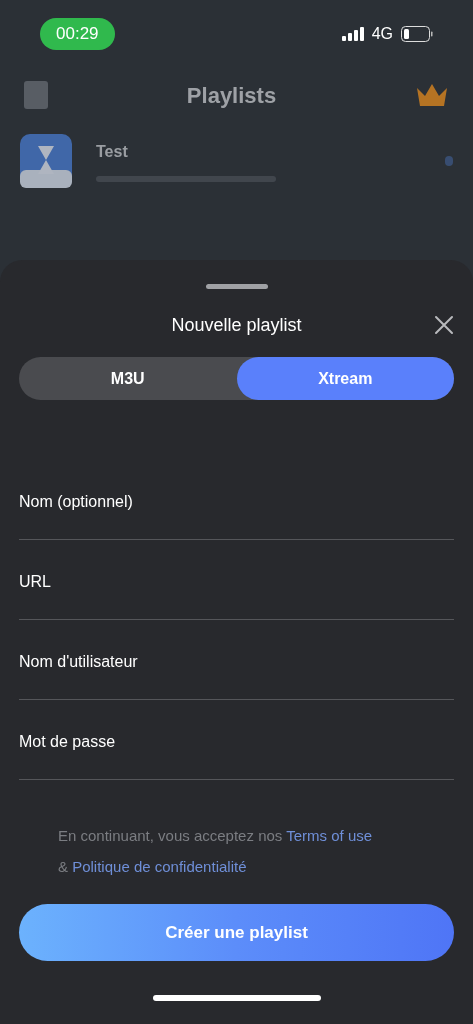  What do you see at coordinates (329, 835) in the screenshot?
I see `terms-link: Terms of use` at bounding box center [329, 835].